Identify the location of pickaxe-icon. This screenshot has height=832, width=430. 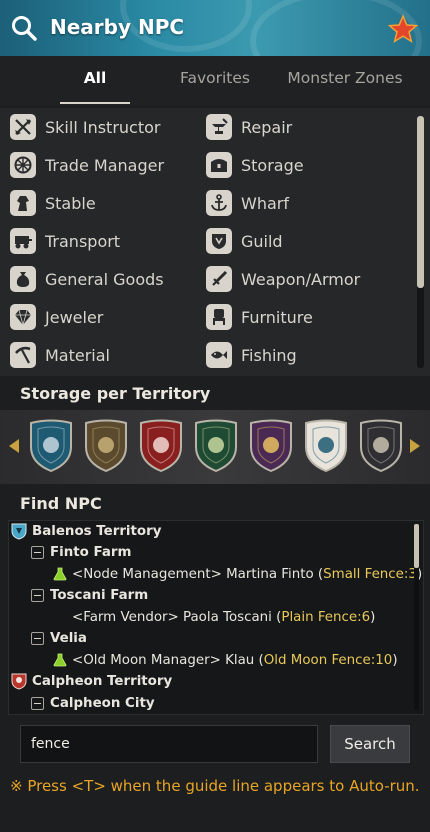
(23, 355).